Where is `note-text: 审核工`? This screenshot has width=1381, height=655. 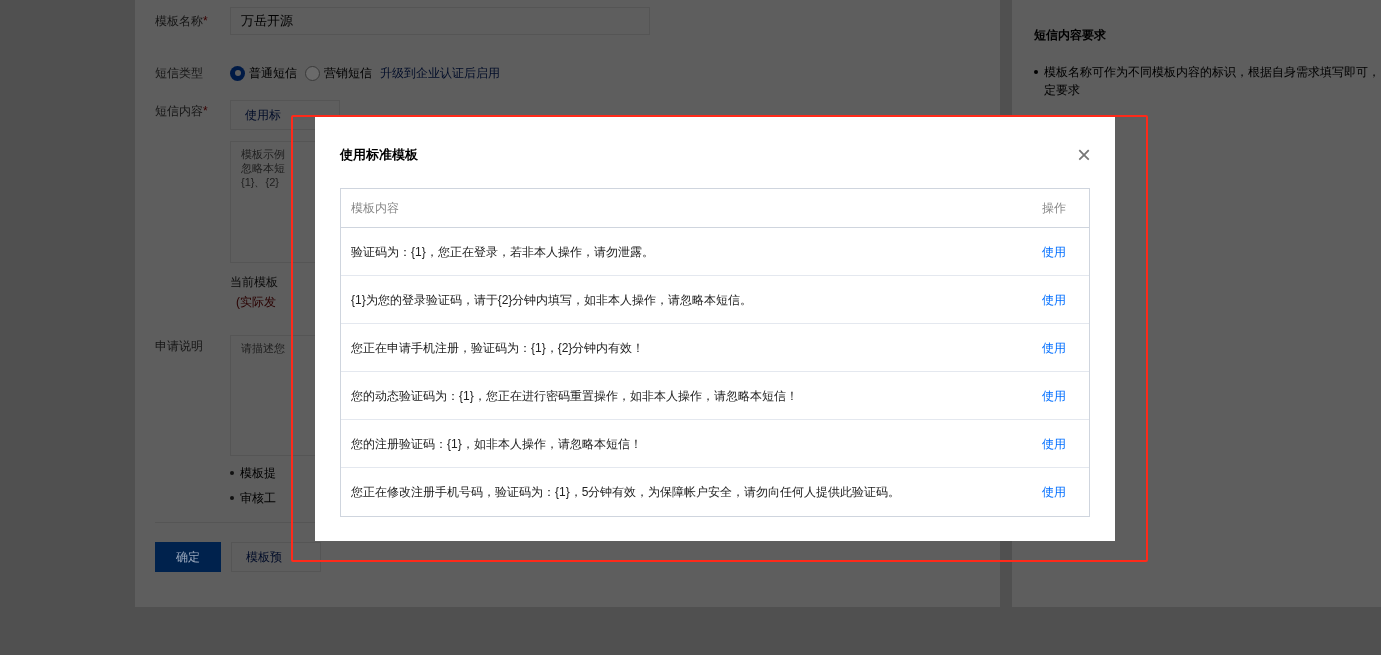
note-text: 审核工 is located at coordinates (258, 498).